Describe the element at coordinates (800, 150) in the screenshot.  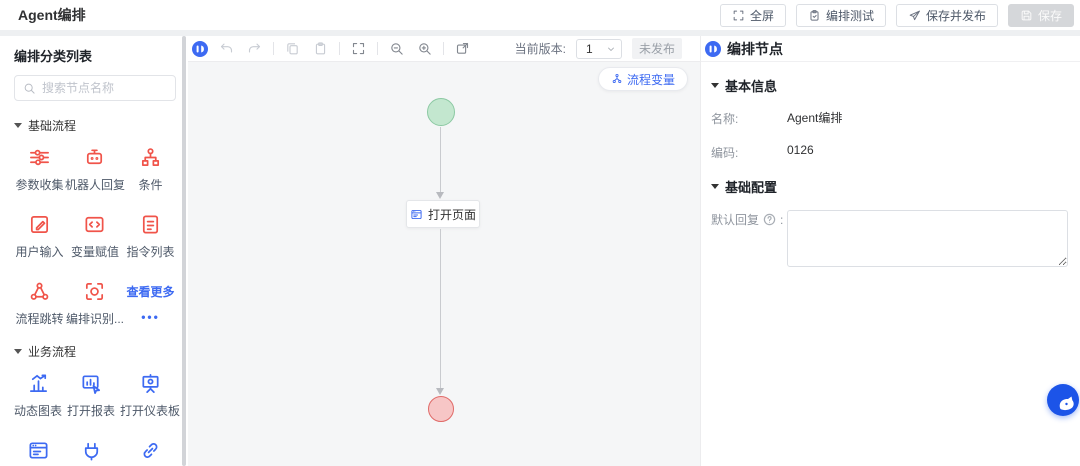
I see `code-value: 0126` at that location.